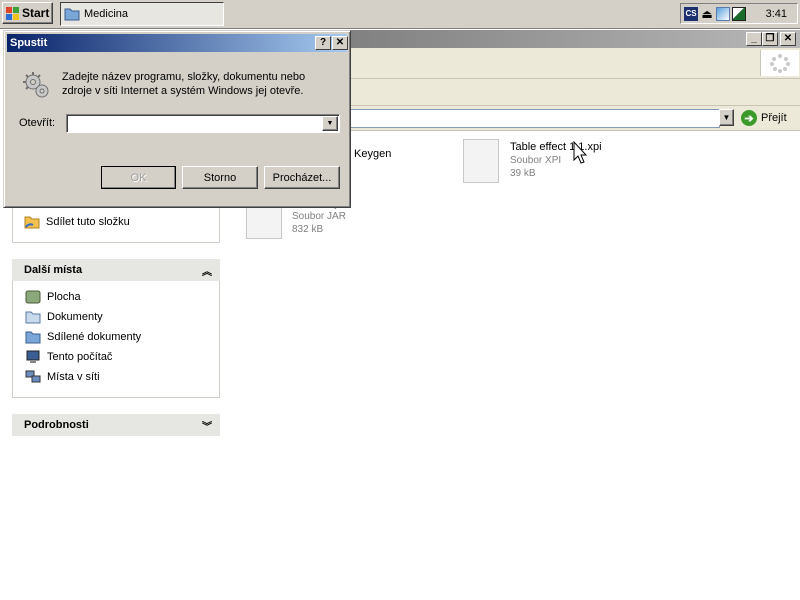 This screenshot has height=600, width=800. What do you see at coordinates (73, 377) in the screenshot?
I see `other-place-label: Místa v síti` at bounding box center [73, 377].